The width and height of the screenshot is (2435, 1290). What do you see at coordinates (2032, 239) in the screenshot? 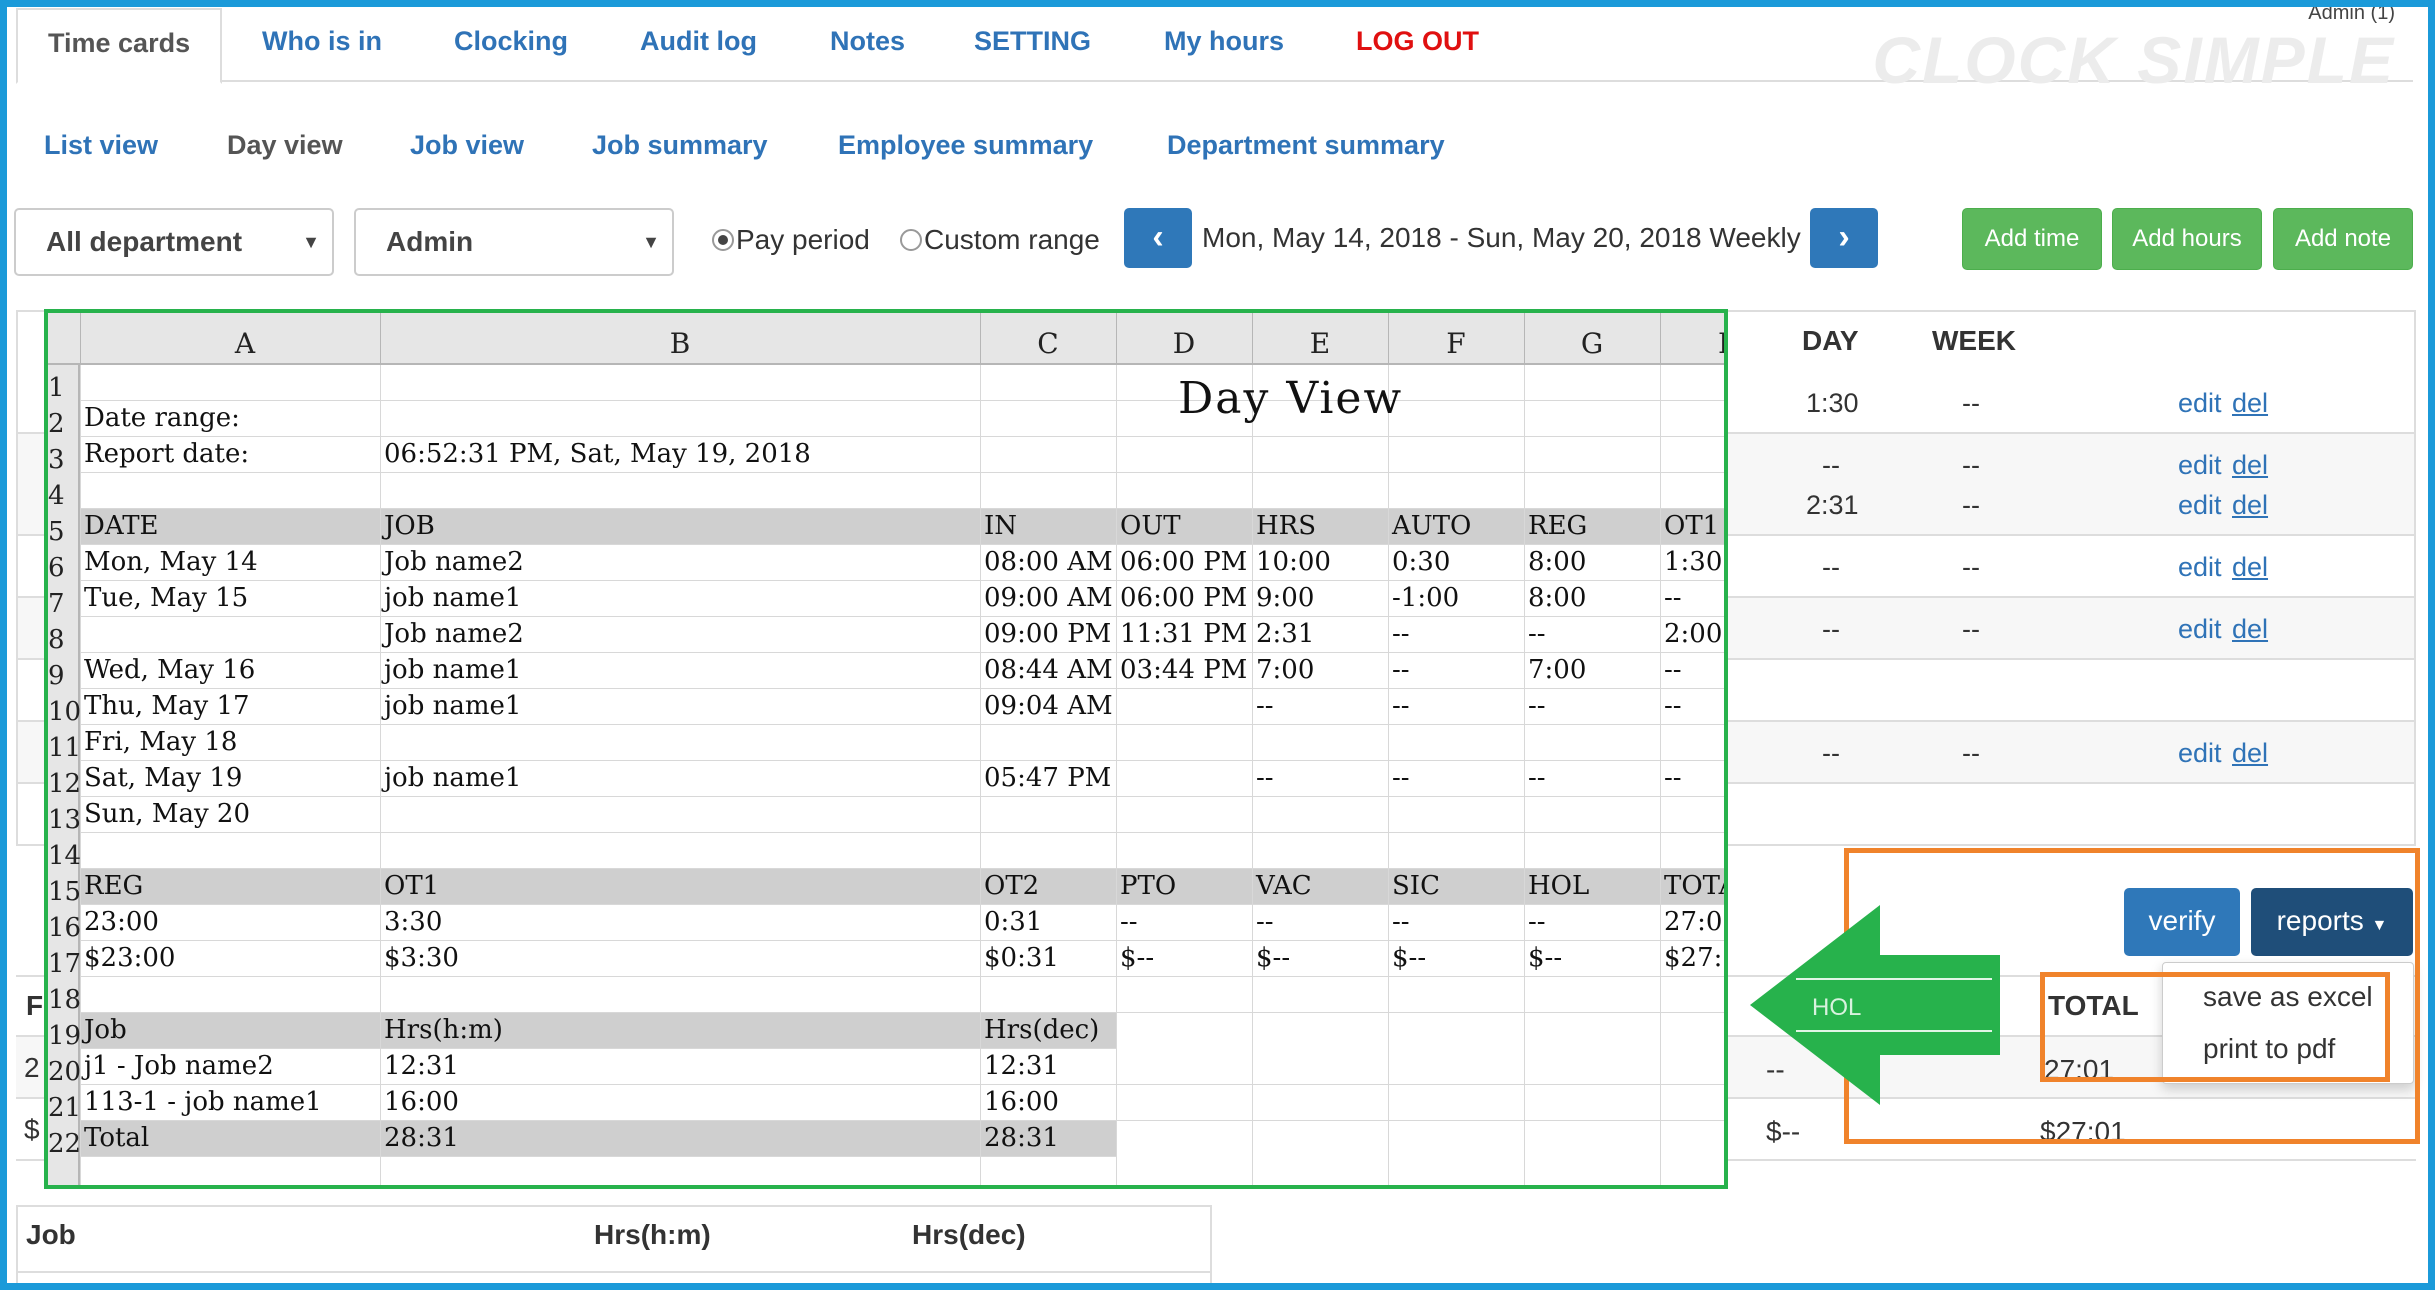
I see `add-time-button: Add time` at bounding box center [2032, 239].